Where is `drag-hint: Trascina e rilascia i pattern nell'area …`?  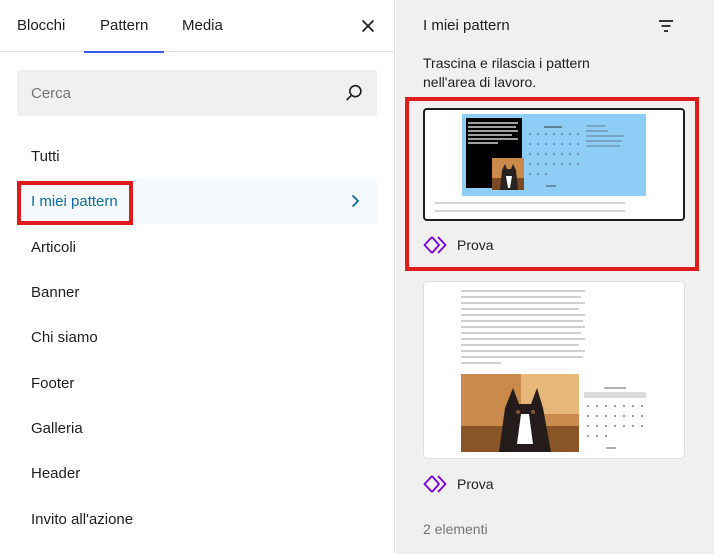 drag-hint: Trascina e rilascia i pattern nell'area … is located at coordinates (506, 72).